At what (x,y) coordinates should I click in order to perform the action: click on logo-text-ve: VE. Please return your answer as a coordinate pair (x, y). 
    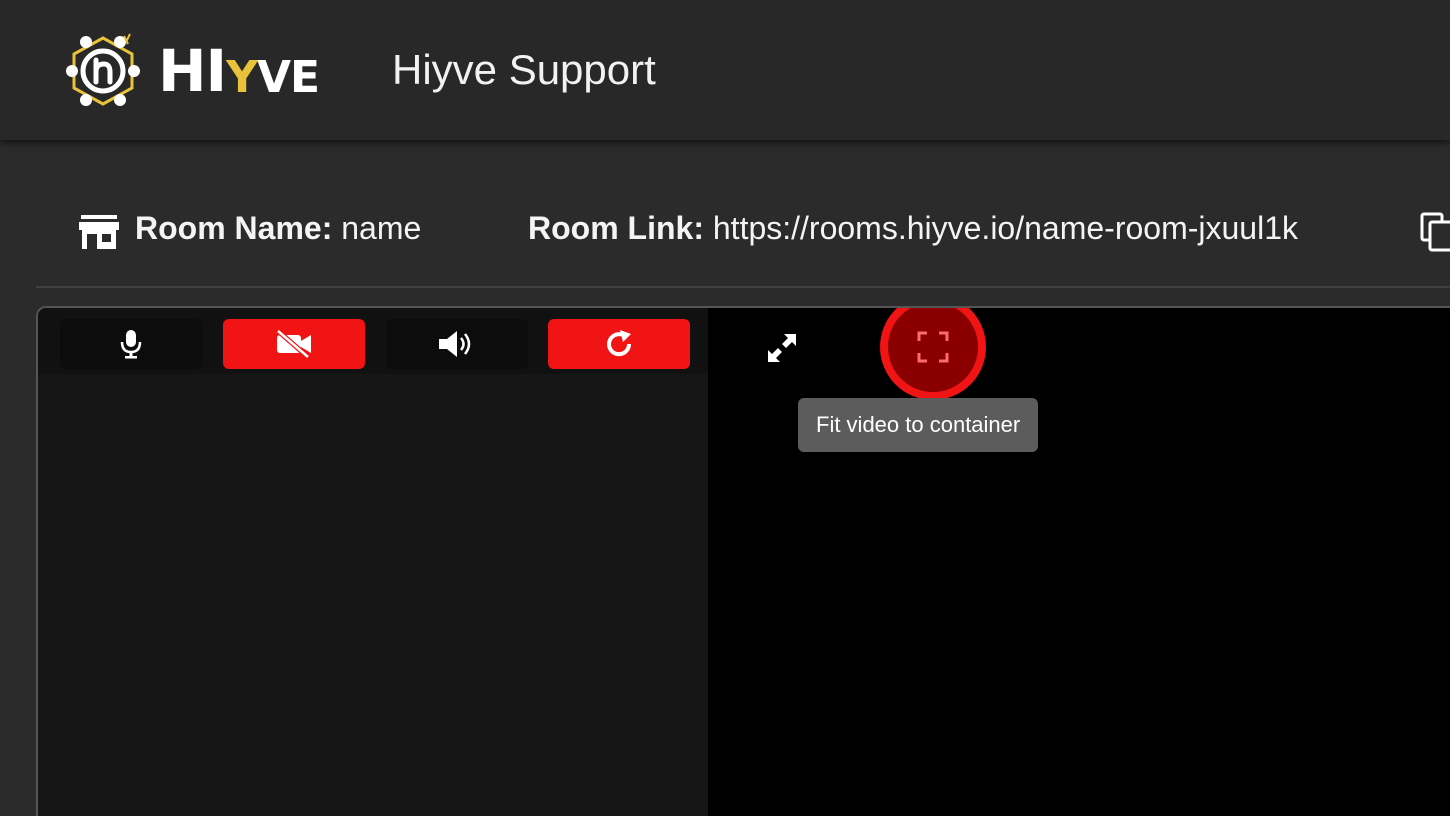
    Looking at the image, I should click on (288, 77).